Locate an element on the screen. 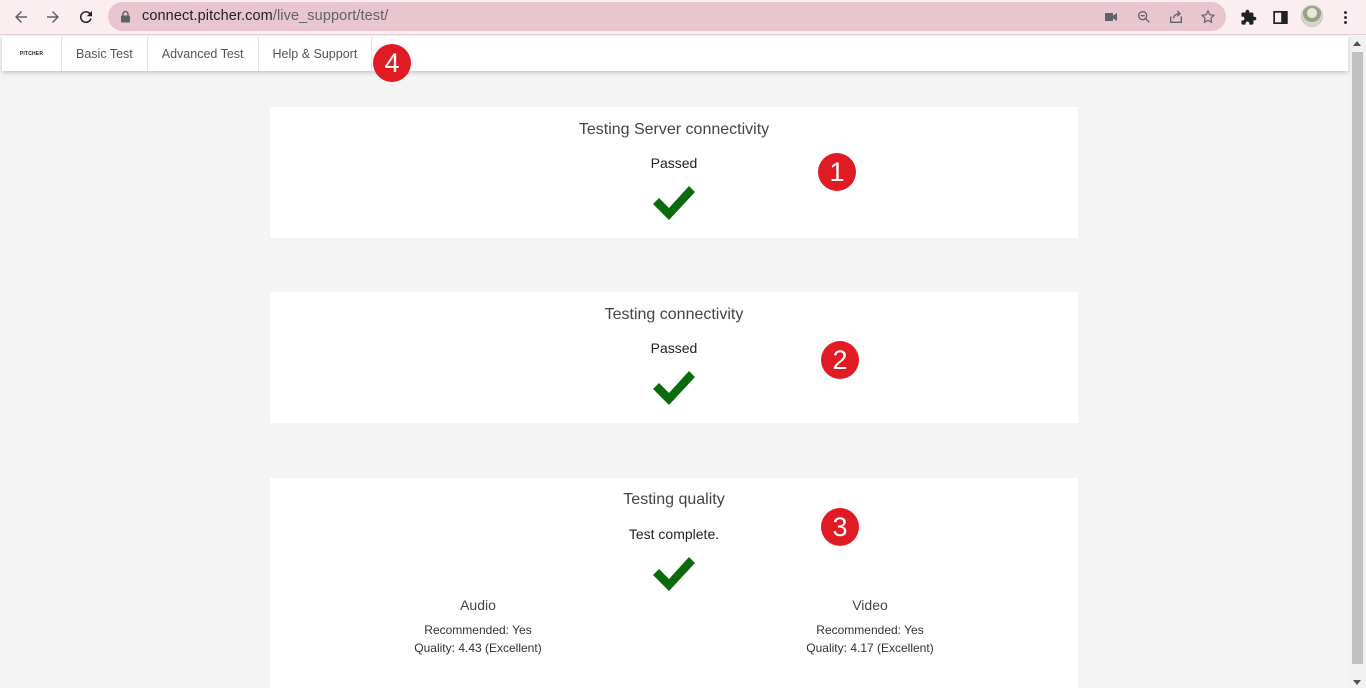 The height and width of the screenshot is (688, 1366). pitcher-logo: PITCHER is located at coordinates (32, 53).